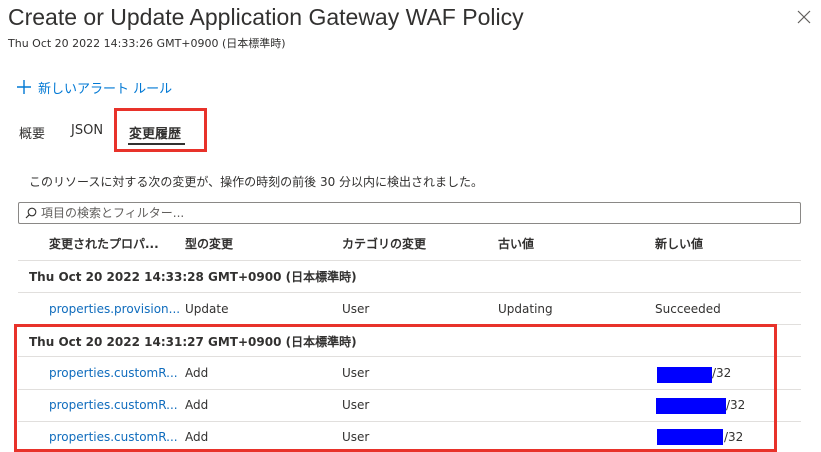  What do you see at coordinates (256, 182) in the screenshot?
I see `change-description: このリソースに対する次の変更が、操作の時刻の前後 30 分以内に検出されました。` at bounding box center [256, 182].